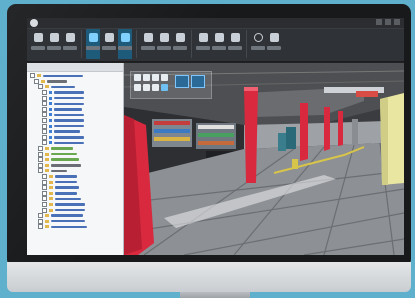 Image resolution: width=415 pixels, height=298 pixels. I want to click on view-tools-palette, so click(171, 85).